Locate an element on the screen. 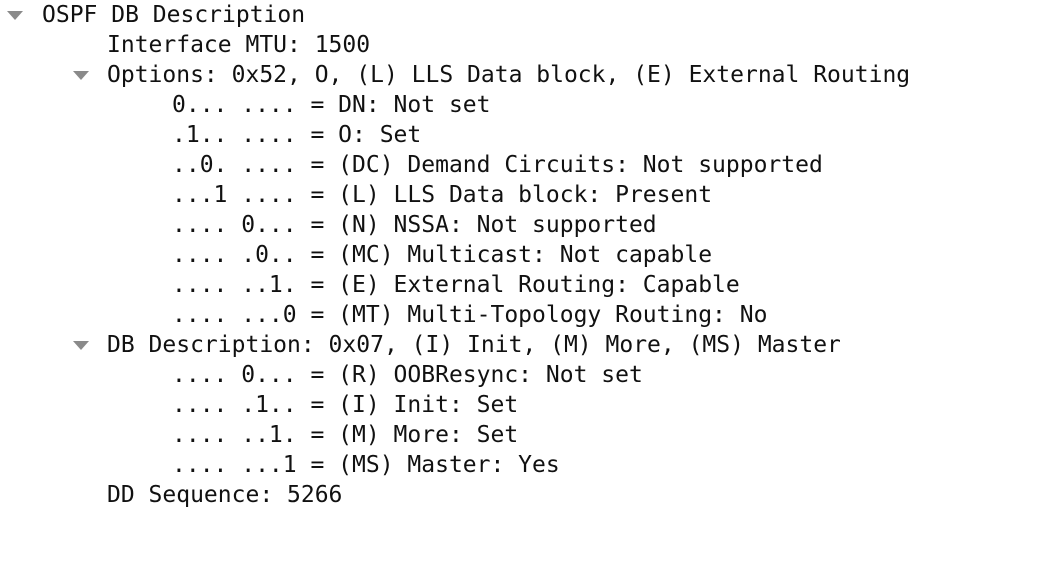  tree-leaf-option-bit: 0... .... = DN: Not set is located at coordinates (522, 105).